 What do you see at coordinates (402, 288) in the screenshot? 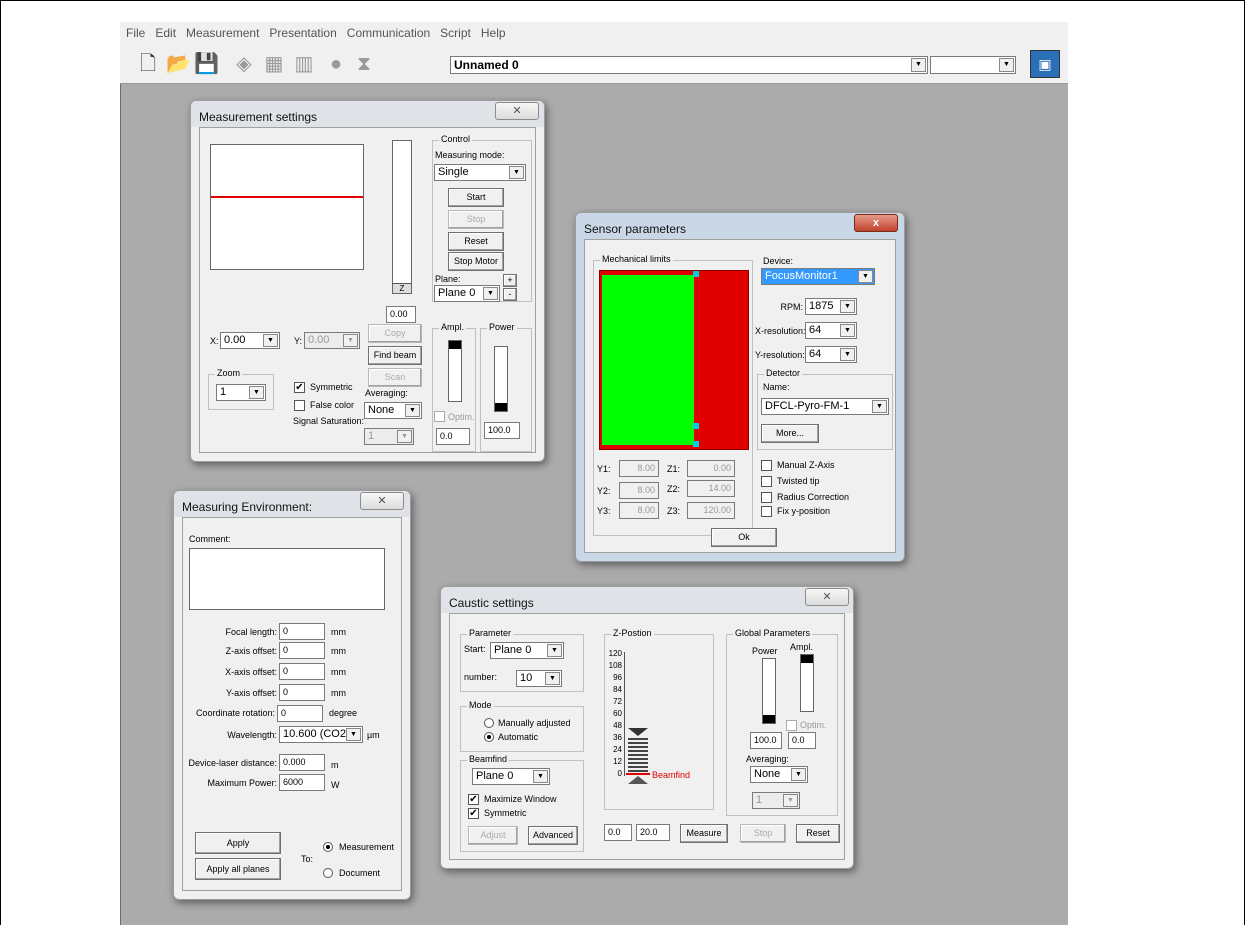
I see `z-marker: Z` at bounding box center [402, 288].